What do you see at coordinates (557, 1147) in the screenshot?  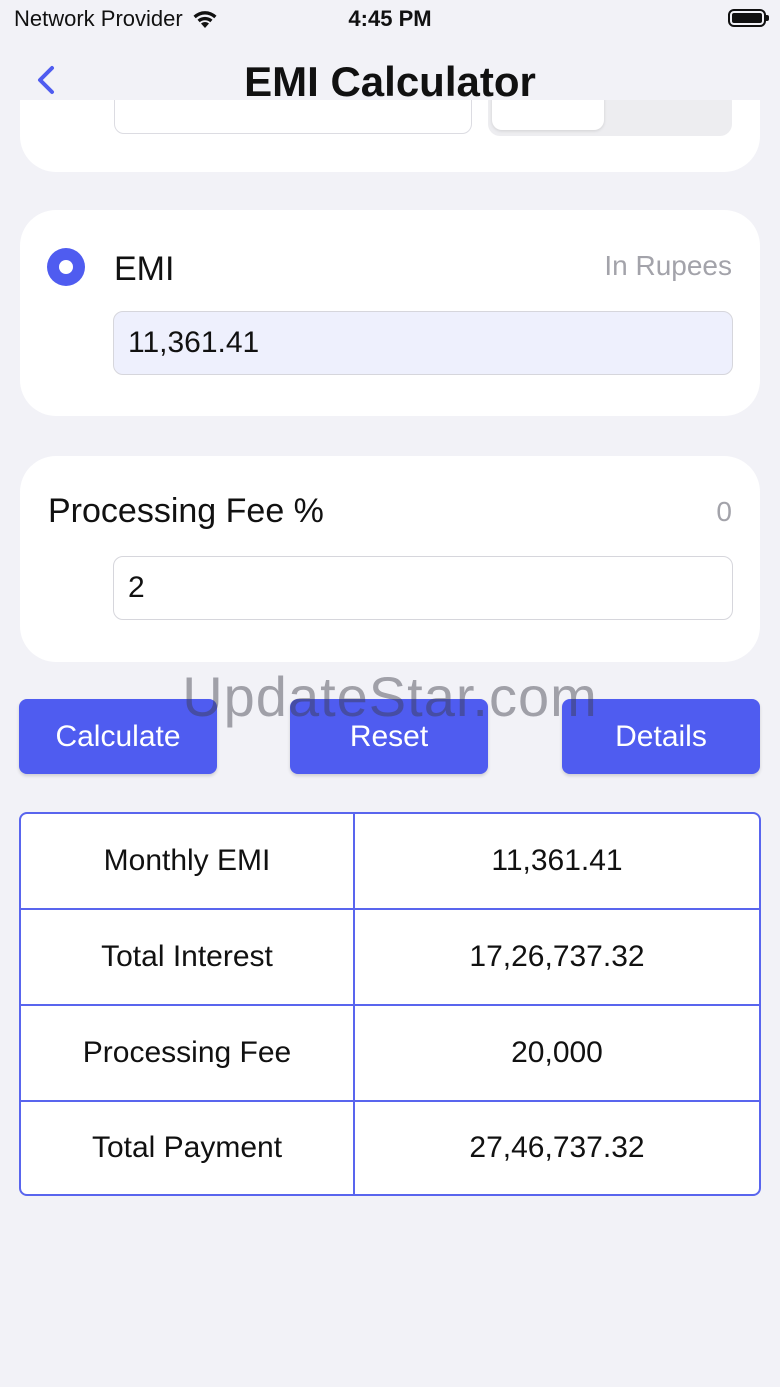 I see `result-value: 27,46,737.32` at bounding box center [557, 1147].